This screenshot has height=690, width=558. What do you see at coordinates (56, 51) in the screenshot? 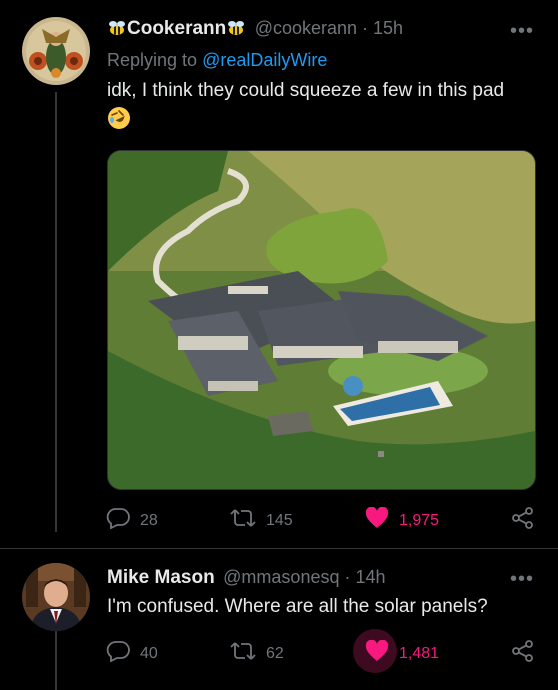
I see `avatar-cookerann` at bounding box center [56, 51].